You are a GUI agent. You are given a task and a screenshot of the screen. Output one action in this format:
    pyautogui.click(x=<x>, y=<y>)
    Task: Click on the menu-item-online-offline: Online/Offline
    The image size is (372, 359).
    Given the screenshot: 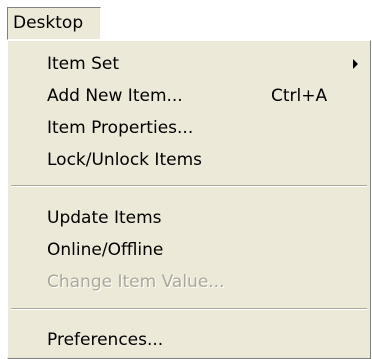 What is the action you would take?
    pyautogui.click(x=189, y=250)
    